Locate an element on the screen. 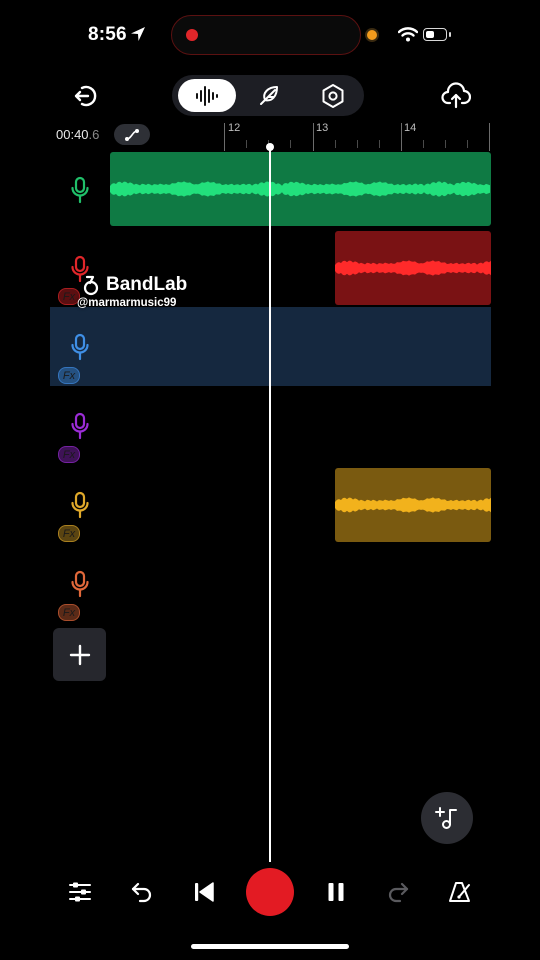 This screenshot has height=960, width=540. wifi-icon is located at coordinates (408, 34).